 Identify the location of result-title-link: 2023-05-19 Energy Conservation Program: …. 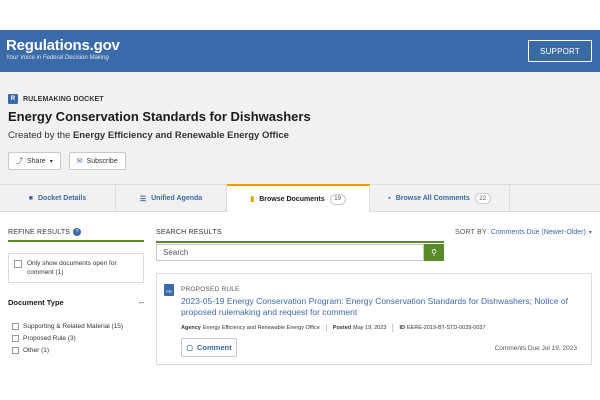
(383, 307).